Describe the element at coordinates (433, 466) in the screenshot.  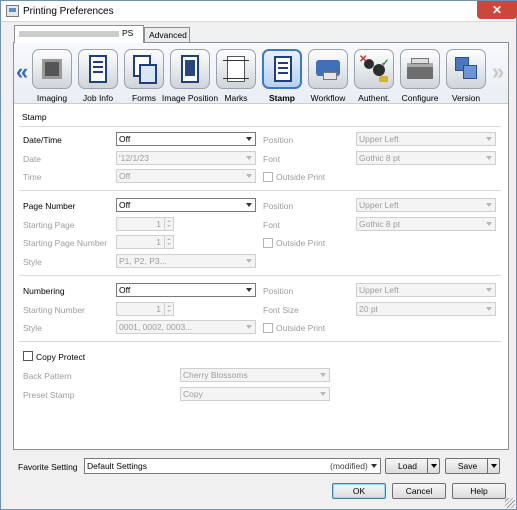
I see `load-dropdown-icon` at that location.